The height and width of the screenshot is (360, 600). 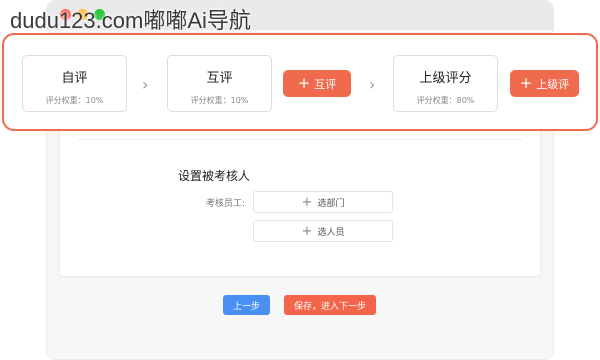 What do you see at coordinates (325, 84) in the screenshot?
I see `add-peer-review-label: 互评` at bounding box center [325, 84].